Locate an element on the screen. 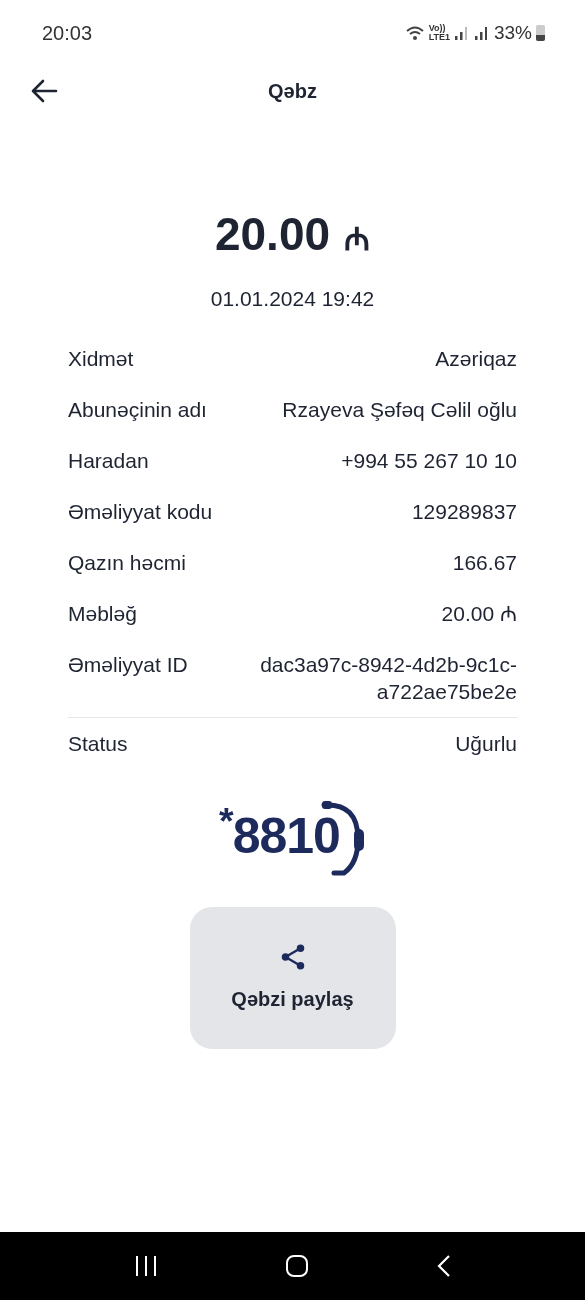 The height and width of the screenshot is (1300, 585). wifi-icon is located at coordinates (414, 33).